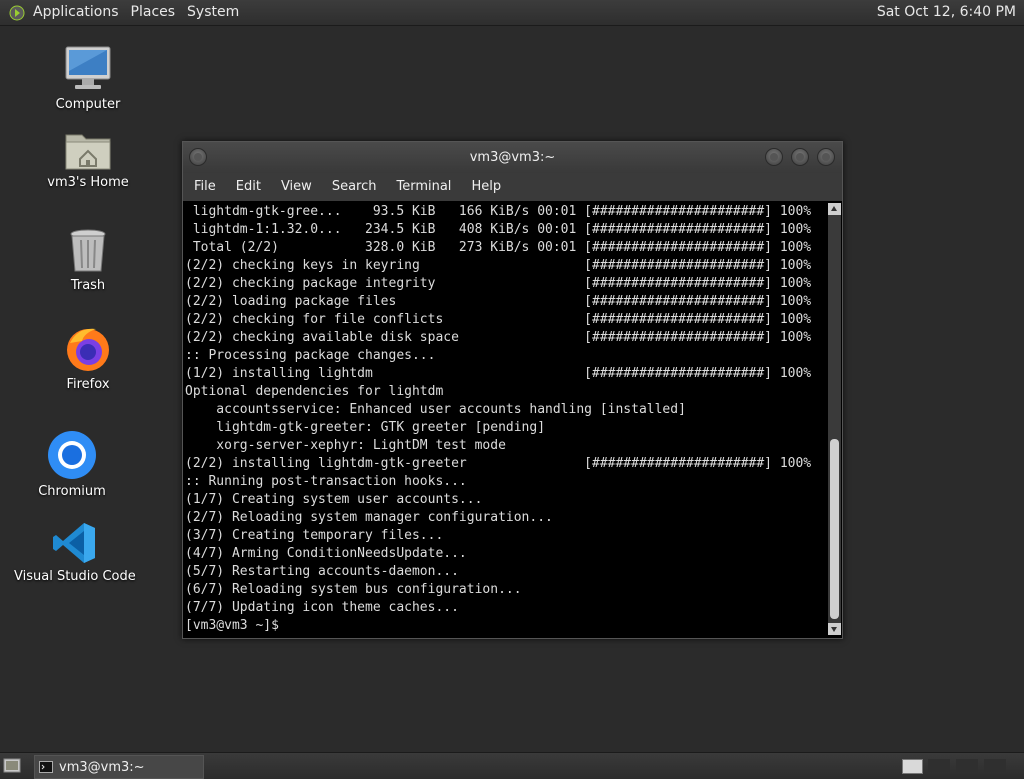 The width and height of the screenshot is (1024, 779). Describe the element at coordinates (102, 767) in the screenshot. I see `taskbar-window-label: vm3@vm3:~` at that location.